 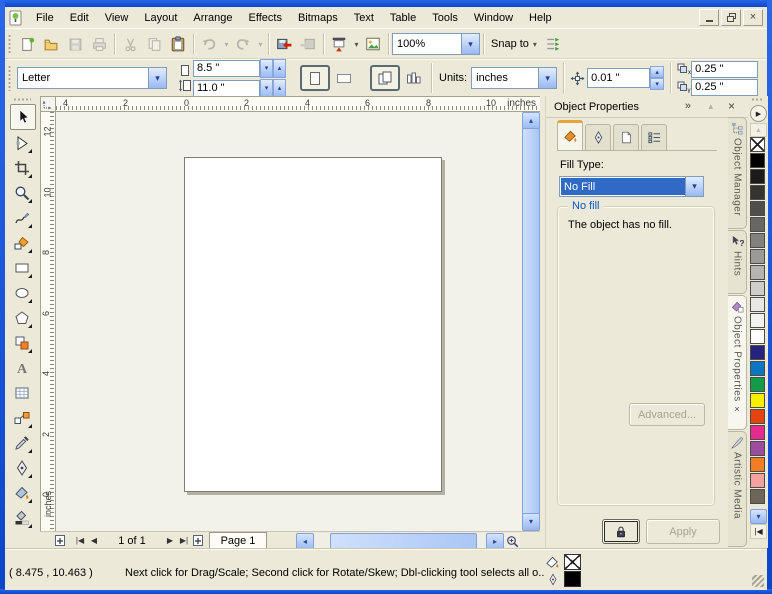 I want to click on restore-icon, so click(x=731, y=17).